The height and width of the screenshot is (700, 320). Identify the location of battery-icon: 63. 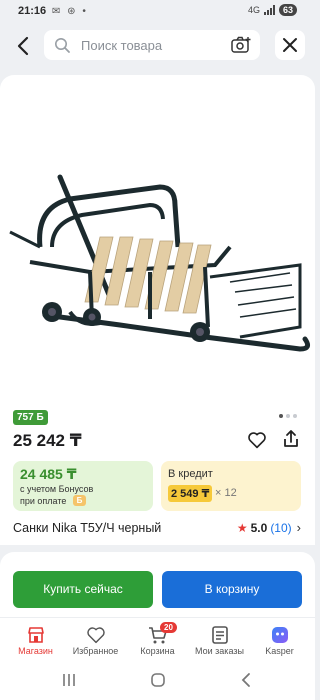
(287, 10).